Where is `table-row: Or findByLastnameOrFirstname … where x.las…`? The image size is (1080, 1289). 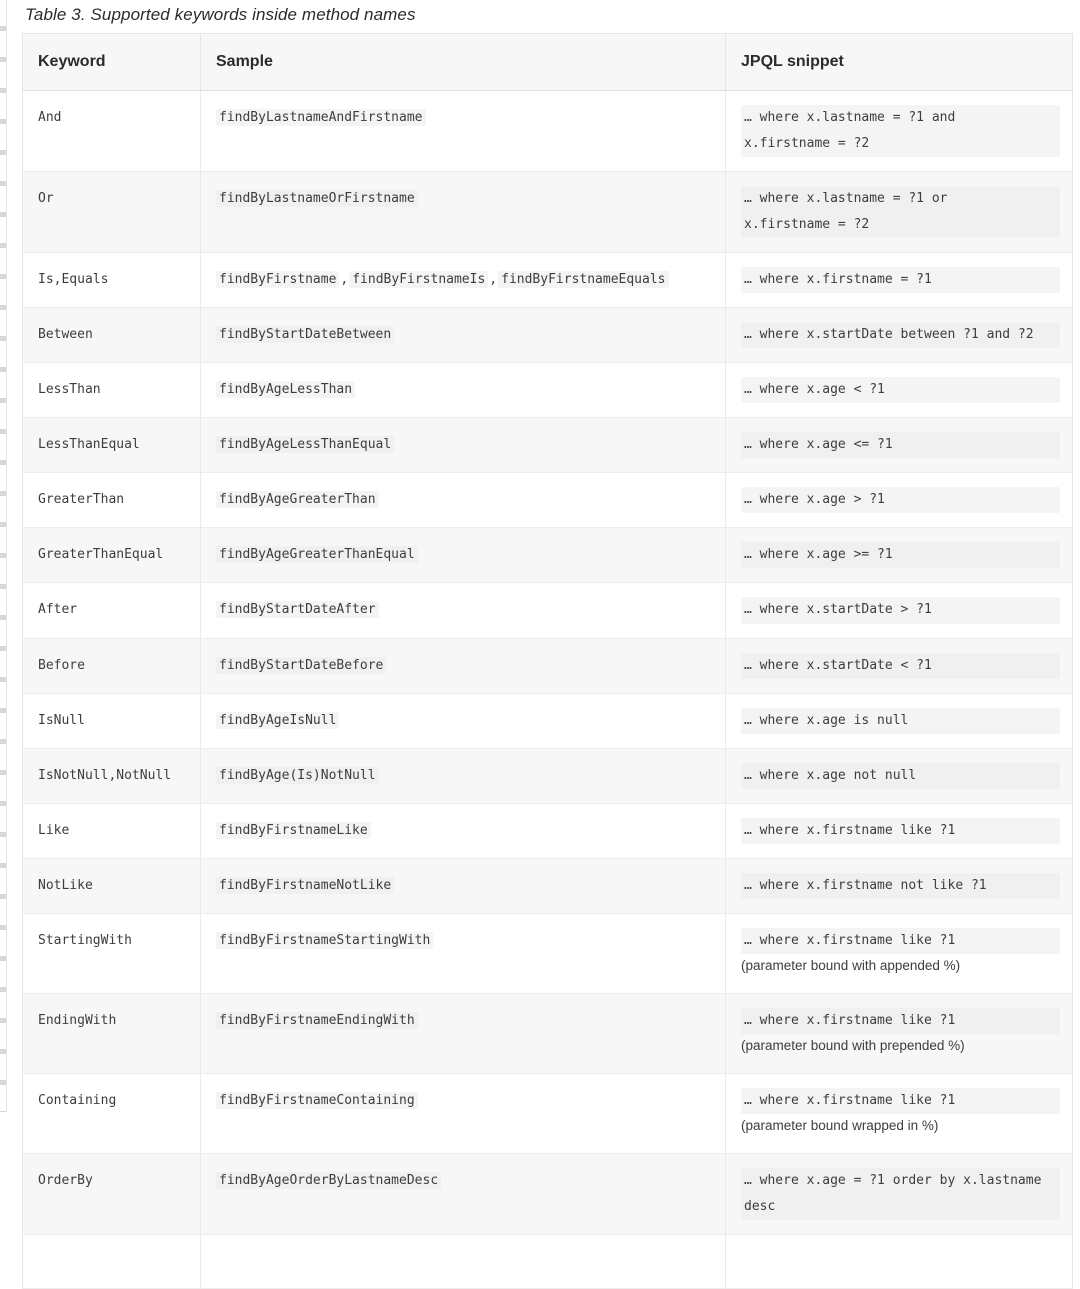 table-row: Or findByLastnameOrFirstname … where x.las… is located at coordinates (547, 212).